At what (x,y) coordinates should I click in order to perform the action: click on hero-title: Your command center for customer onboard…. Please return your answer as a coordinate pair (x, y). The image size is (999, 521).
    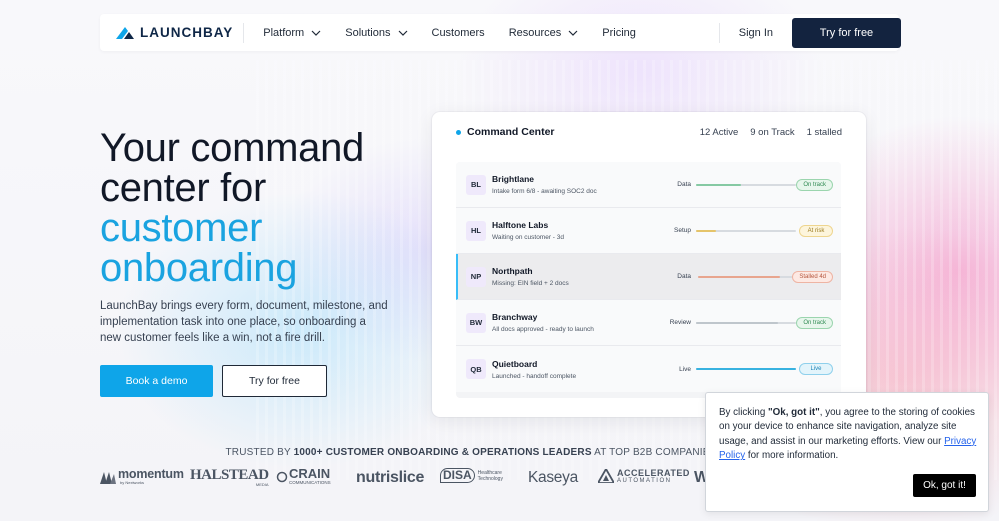
    Looking at the image, I should click on (232, 208).